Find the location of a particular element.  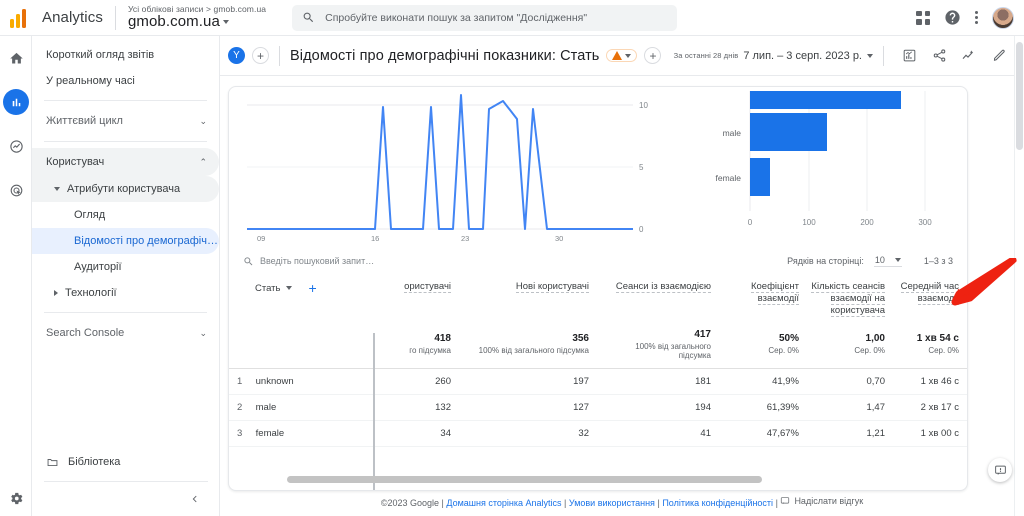

column-header-avg-engagement-time: Середній час взаємодії is located at coordinates (931, 299).